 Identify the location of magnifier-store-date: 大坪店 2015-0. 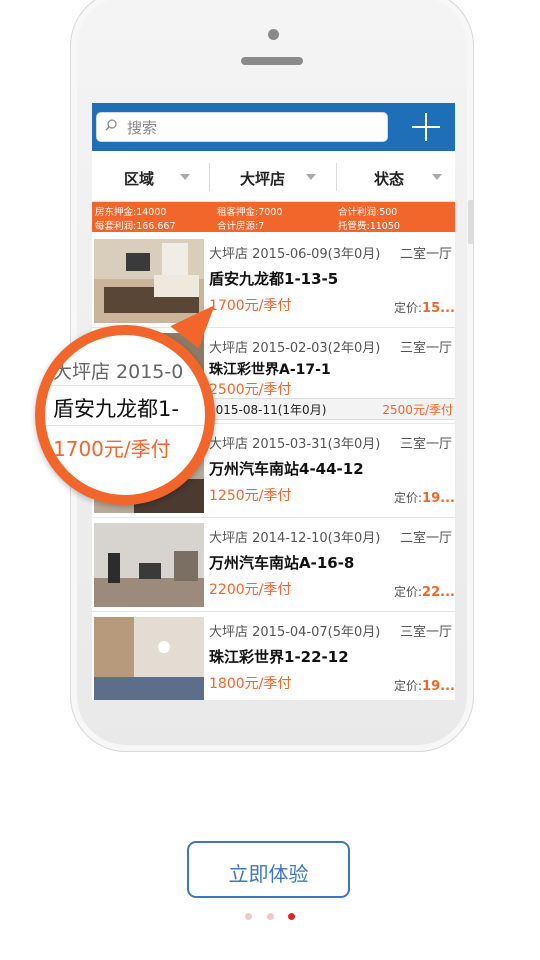
(118, 372).